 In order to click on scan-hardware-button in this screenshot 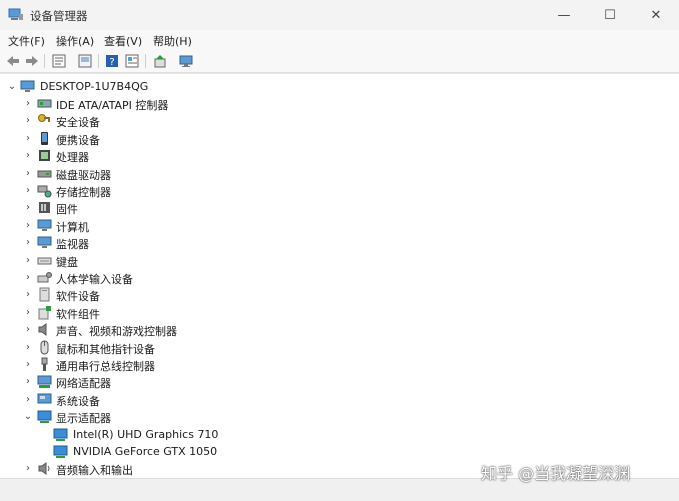, I will do `click(186, 61)`.